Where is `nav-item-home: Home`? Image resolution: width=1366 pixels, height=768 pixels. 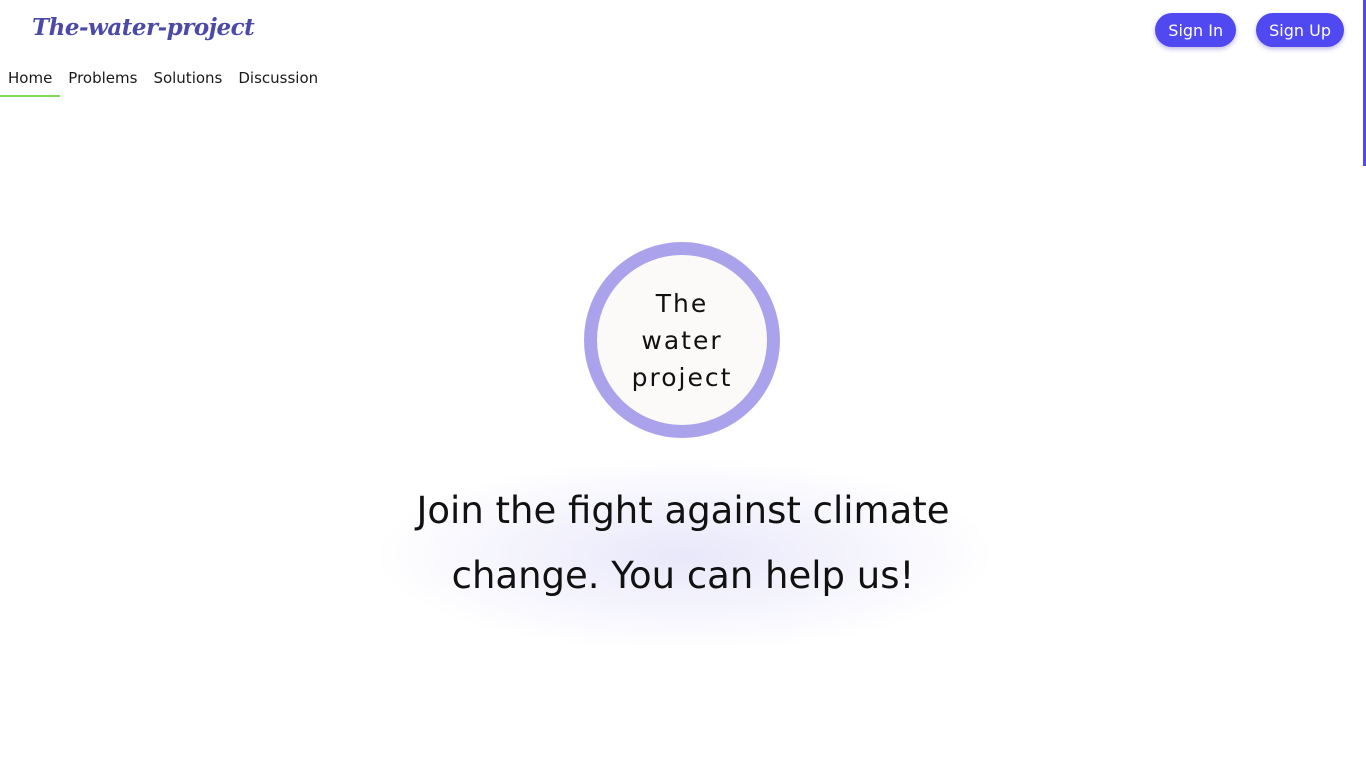 nav-item-home: Home is located at coordinates (30, 81).